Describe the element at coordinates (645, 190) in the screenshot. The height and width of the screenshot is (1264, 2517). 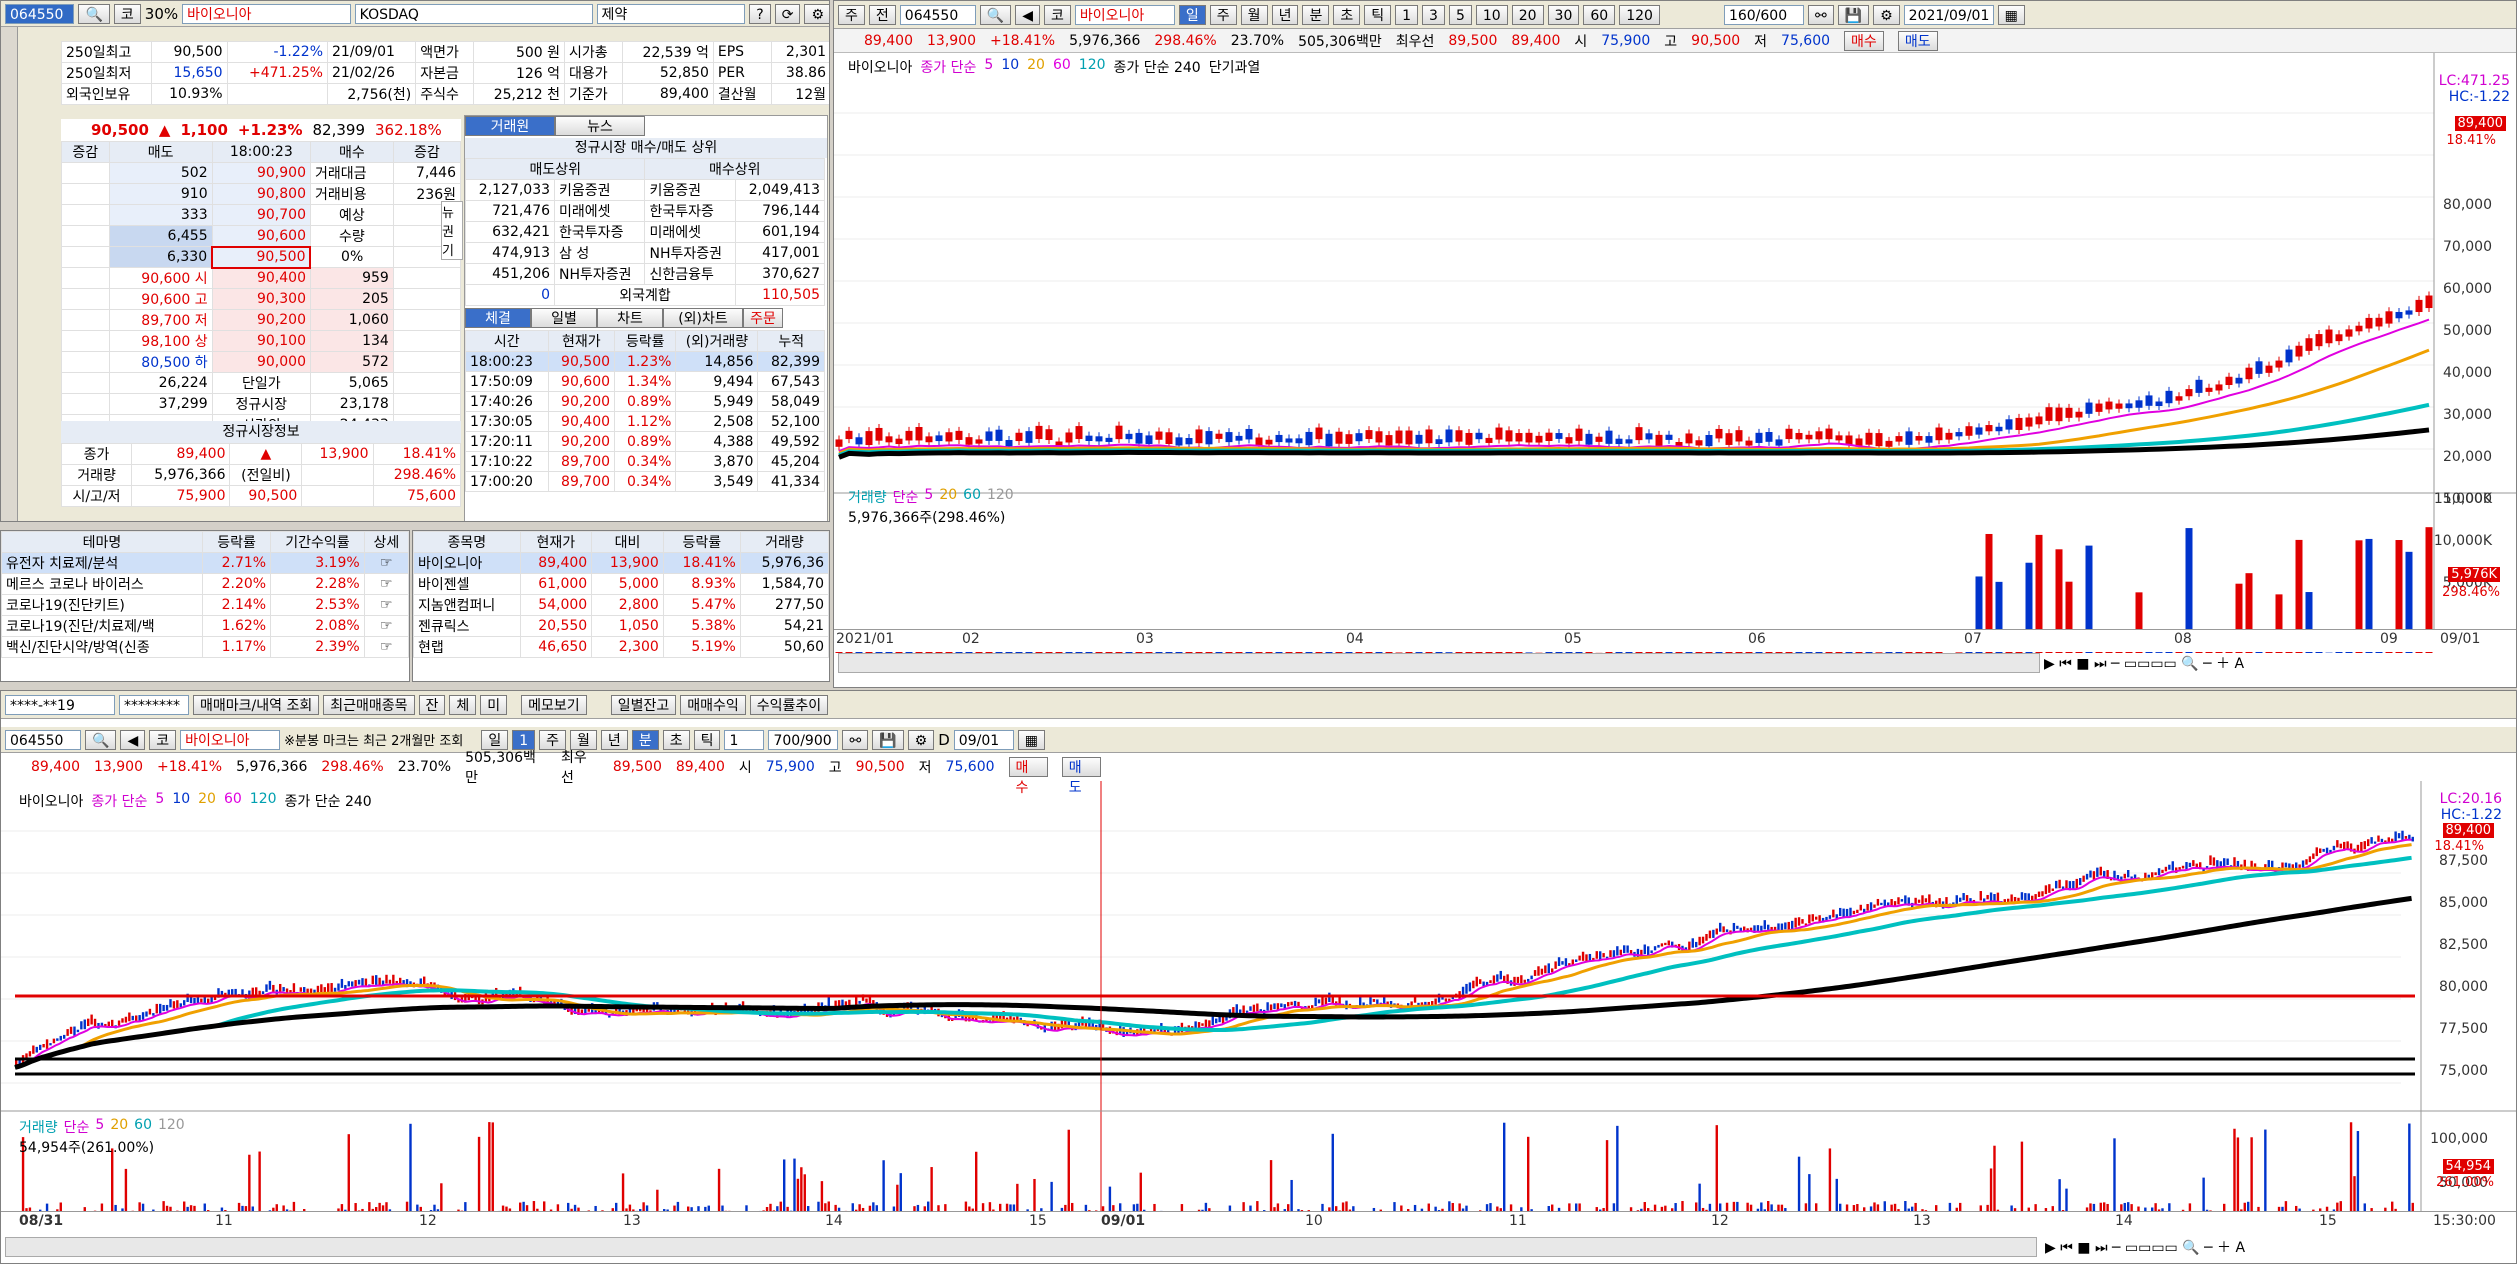
I see `broker-row: 2,127,033 키움증권 키움증권 2,049,413` at that location.